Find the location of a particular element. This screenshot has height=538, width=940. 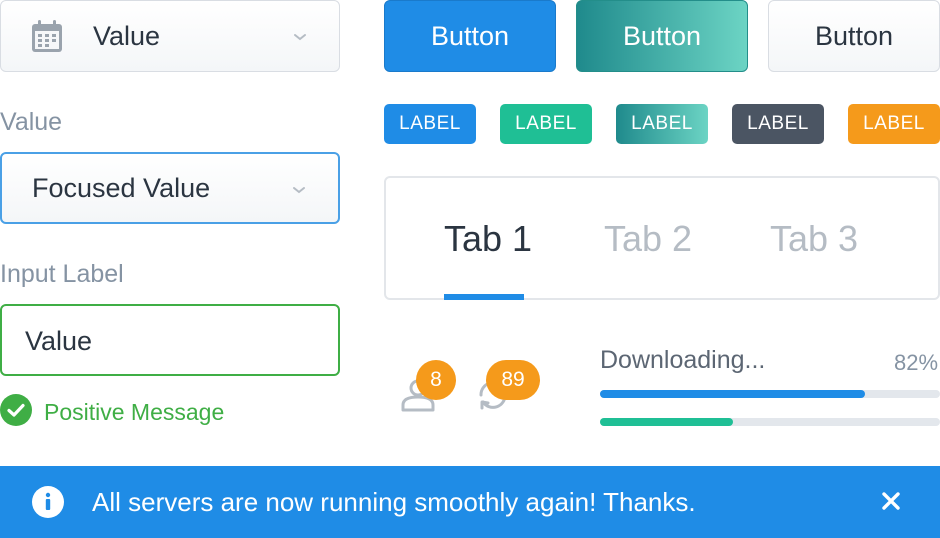

primary-button: Button is located at coordinates (470, 36).